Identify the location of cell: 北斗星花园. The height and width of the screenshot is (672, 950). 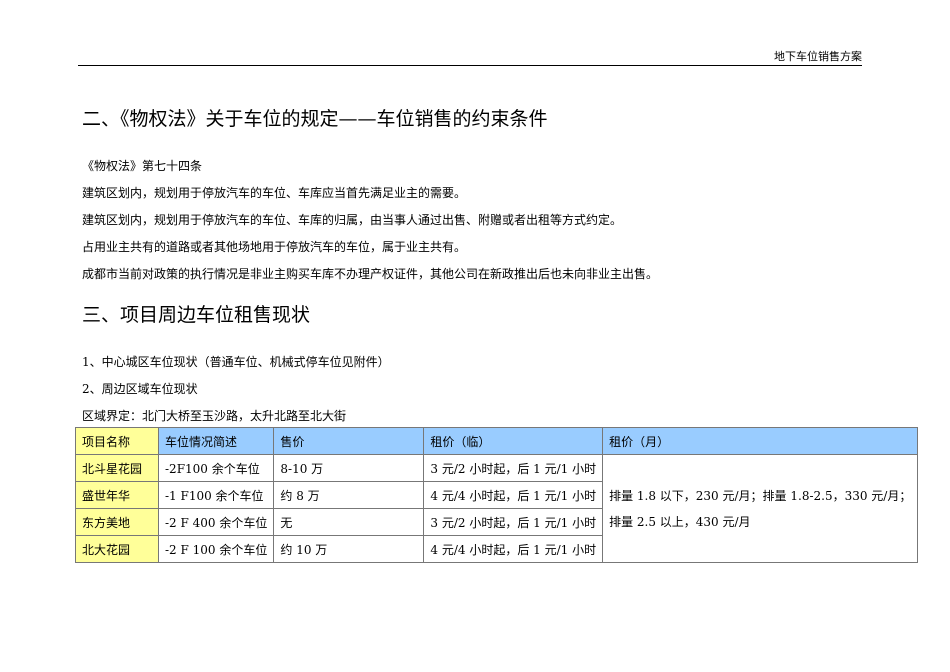
(117, 468).